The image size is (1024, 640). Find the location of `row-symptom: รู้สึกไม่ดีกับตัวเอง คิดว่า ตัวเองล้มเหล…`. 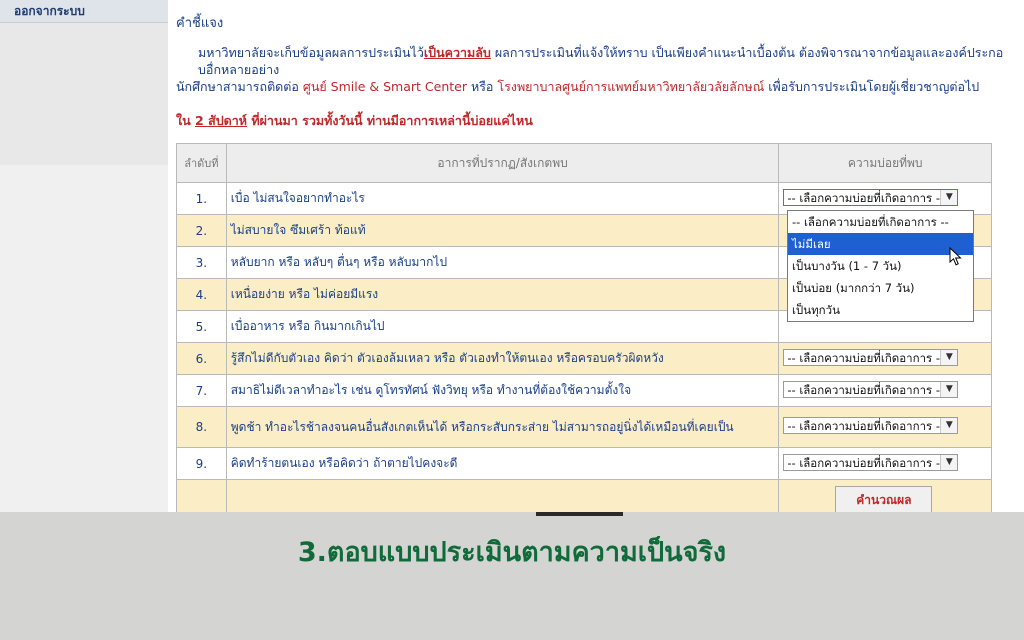

row-symptom: รู้สึกไม่ดีกับตัวเอง คิดว่า ตัวเองล้มเหล… is located at coordinates (502, 358).